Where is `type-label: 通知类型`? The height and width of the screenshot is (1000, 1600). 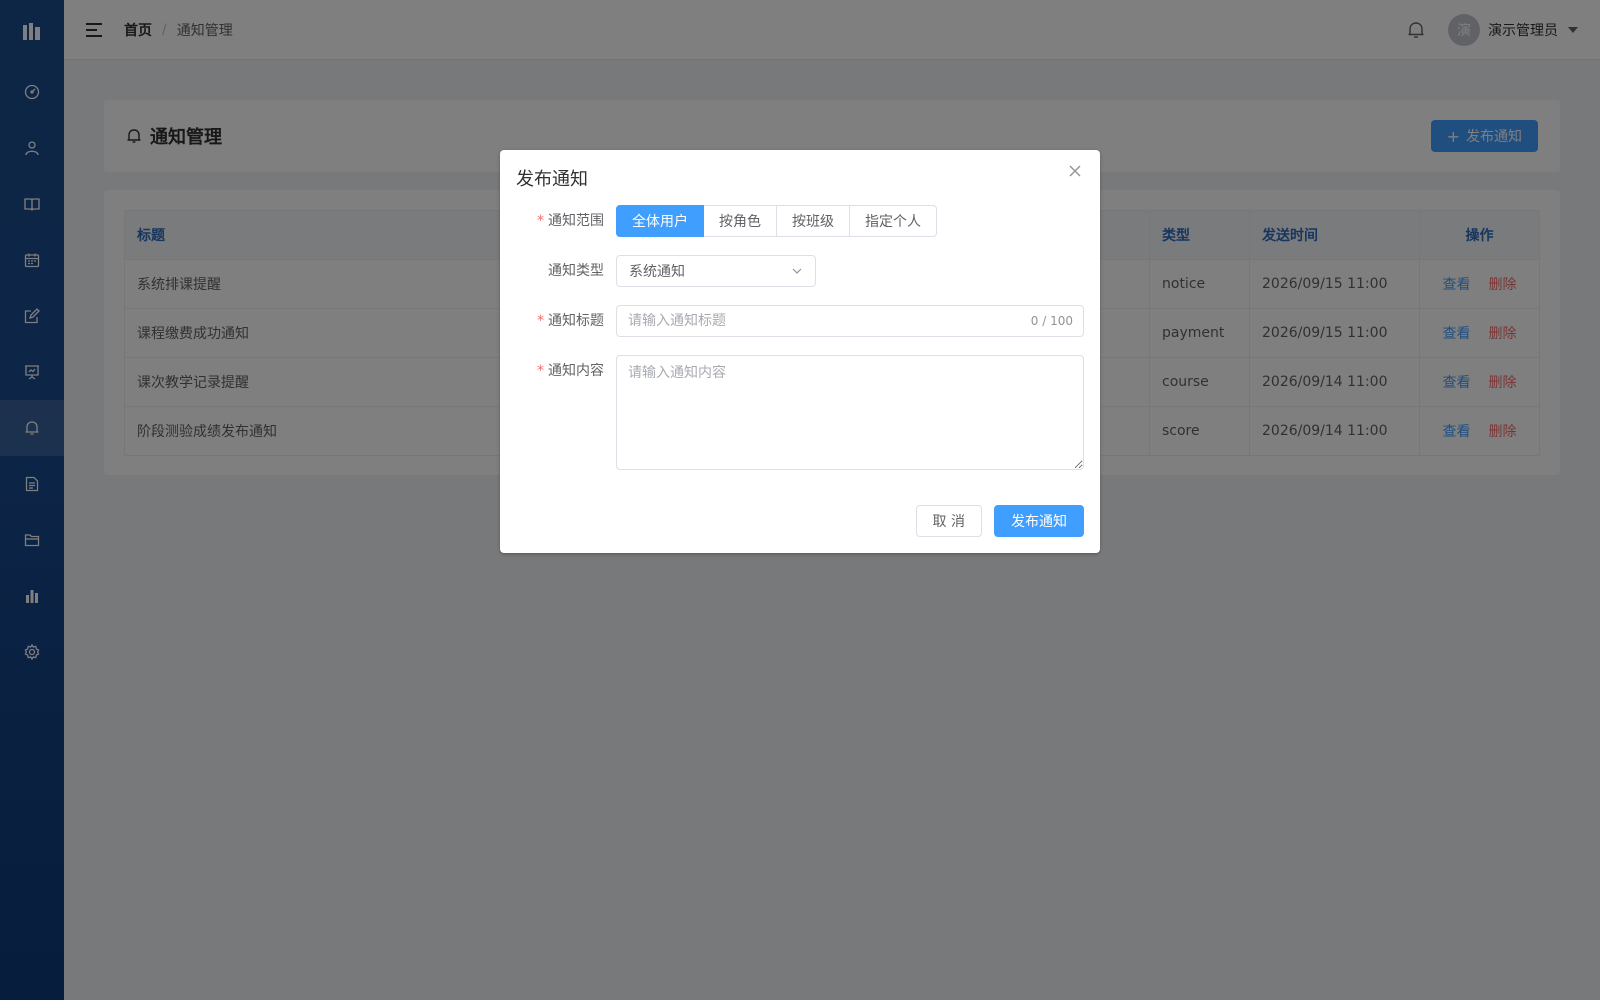 type-label: 通知类型 is located at coordinates (576, 271).